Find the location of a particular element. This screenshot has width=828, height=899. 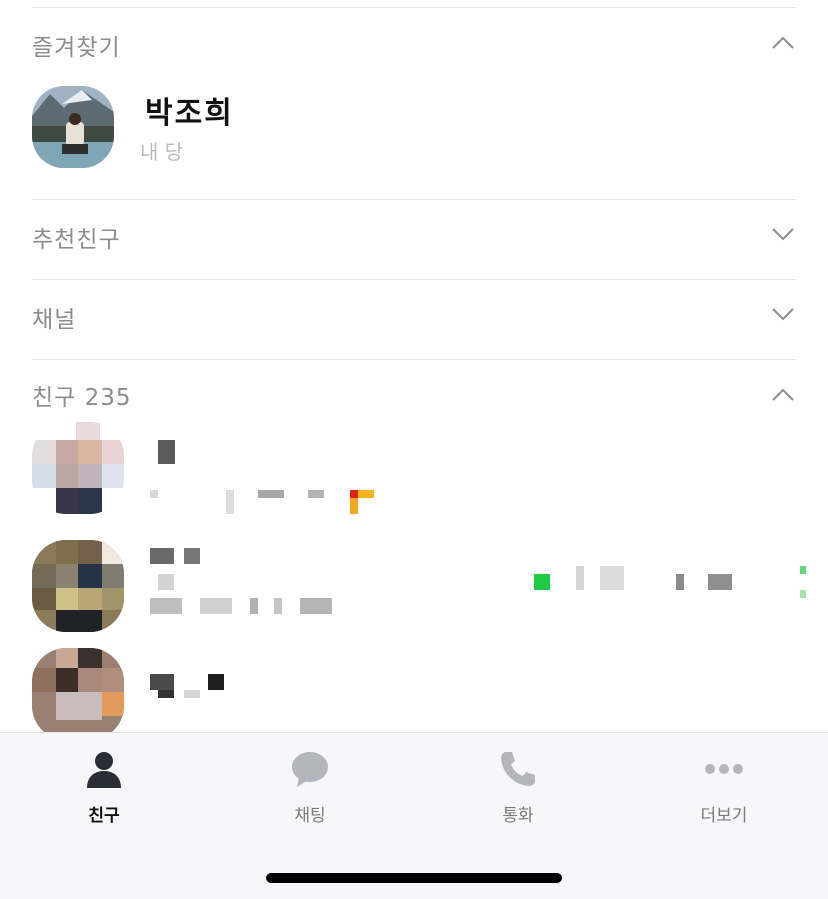

favorites-section-title: 즐겨찾기 is located at coordinates (76, 48).